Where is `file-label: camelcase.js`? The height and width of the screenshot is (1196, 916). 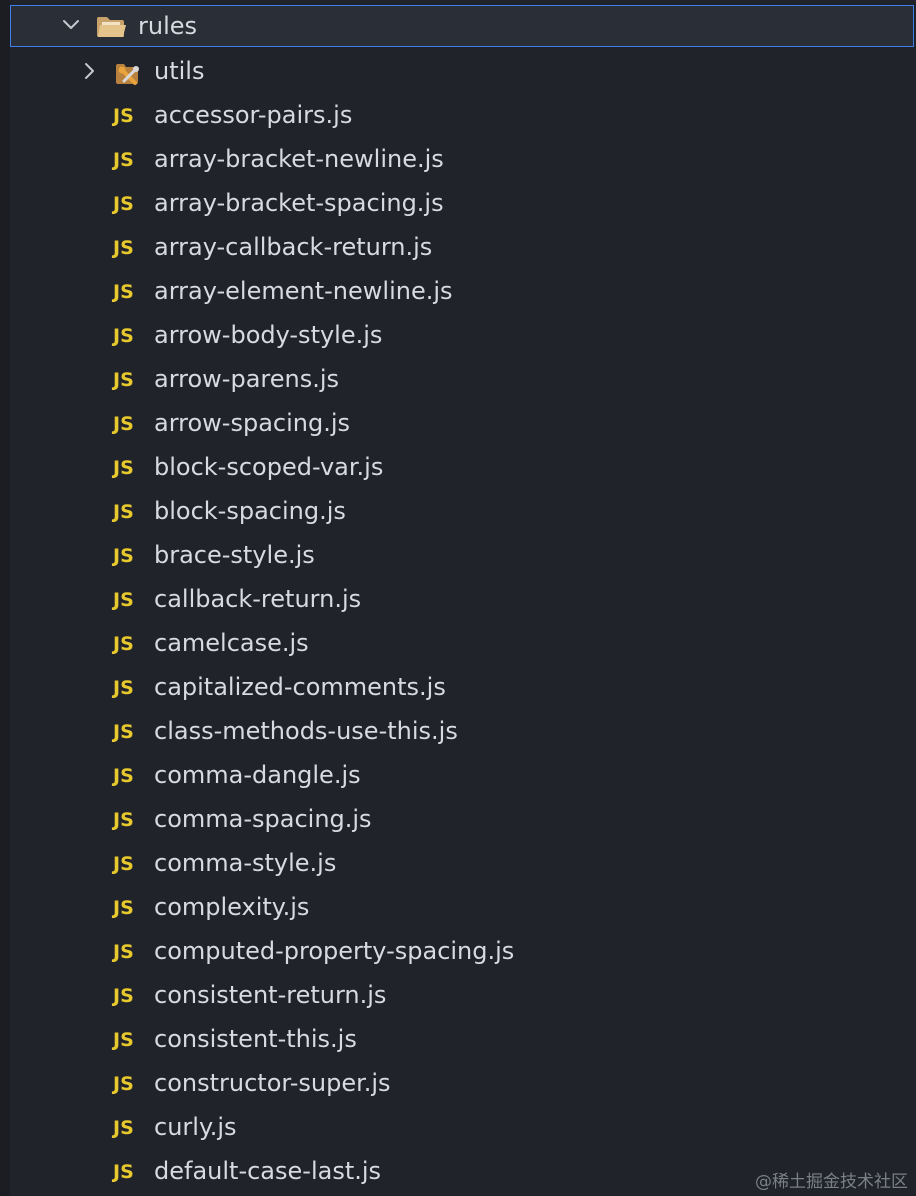 file-label: camelcase.js is located at coordinates (231, 643).